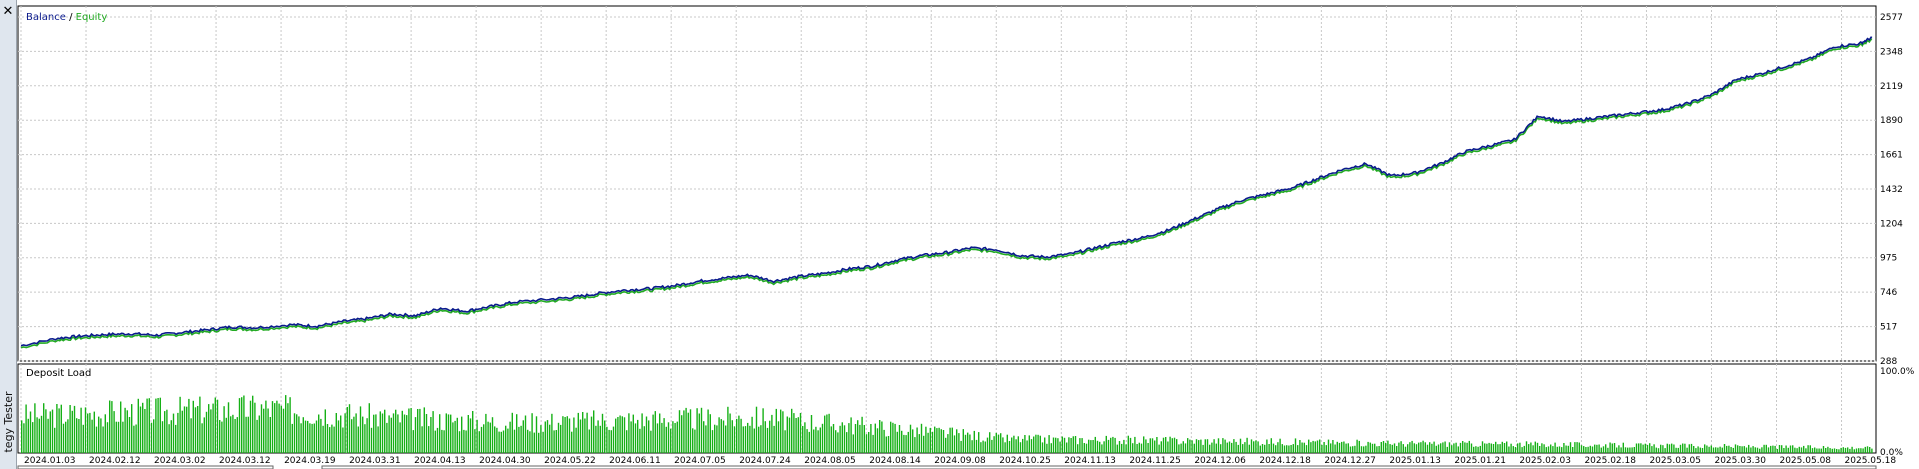 The image size is (1919, 469). I want to click on x-tick-label: 2025.05.18, so click(1871, 461).